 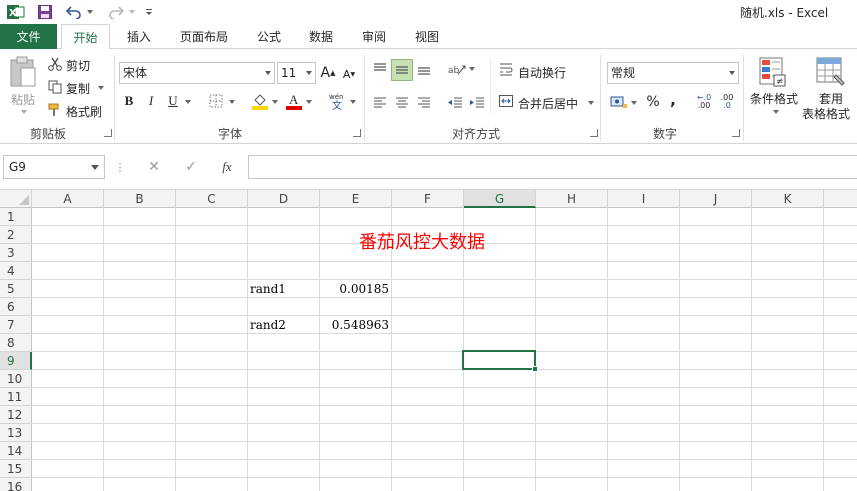 What do you see at coordinates (269, 36) in the screenshot?
I see `tab-formulas: 公式` at bounding box center [269, 36].